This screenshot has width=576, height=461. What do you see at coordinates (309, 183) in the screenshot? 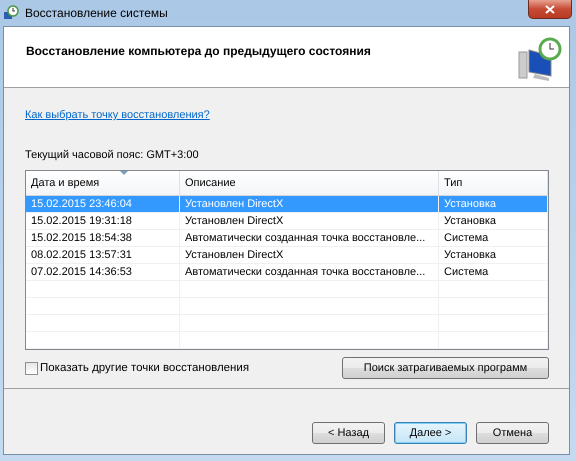
I see `column-header: Описание` at bounding box center [309, 183].